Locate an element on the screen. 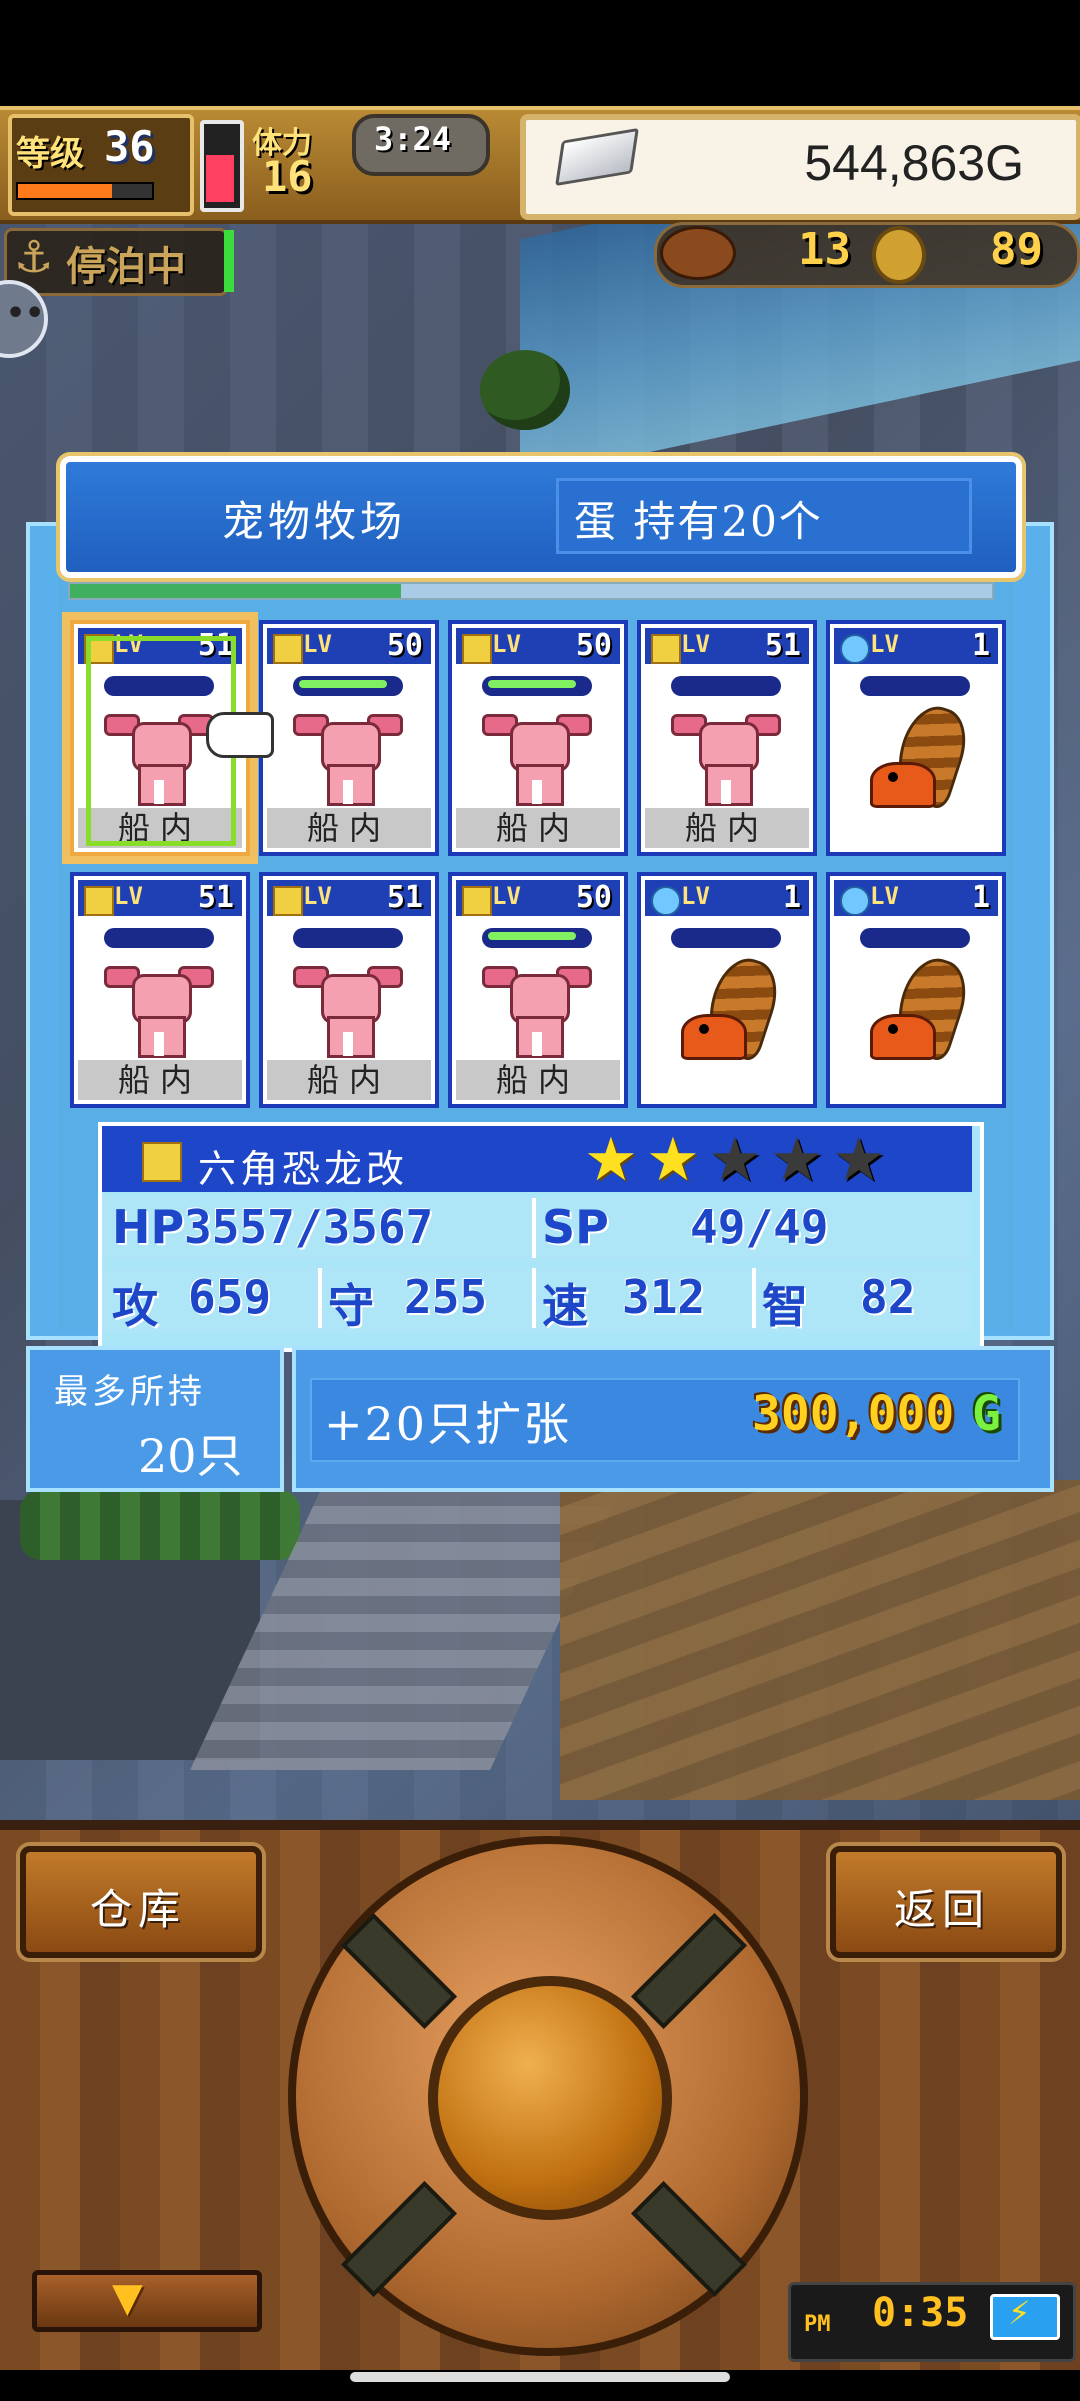 The height and width of the screenshot is (2401, 1080). system-clock-time: 0:35 is located at coordinates (920, 2313).